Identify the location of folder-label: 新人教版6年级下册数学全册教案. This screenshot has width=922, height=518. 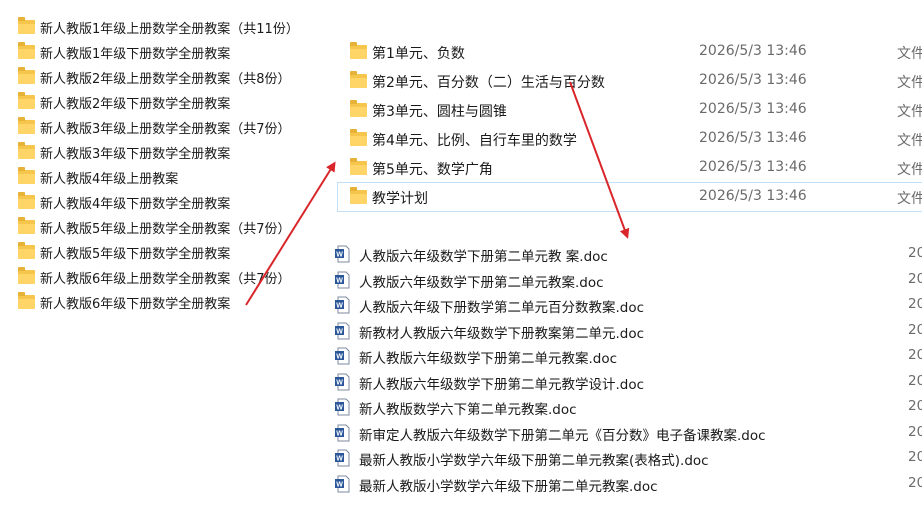
(135, 304).